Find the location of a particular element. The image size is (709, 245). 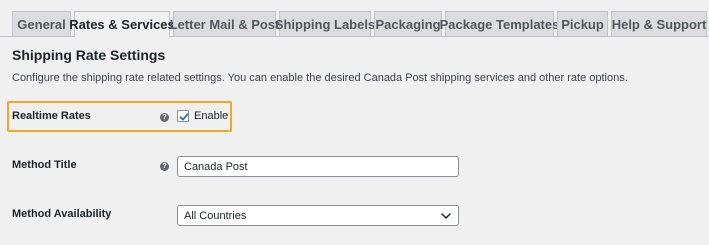

chevron-down-icon is located at coordinates (446, 216).